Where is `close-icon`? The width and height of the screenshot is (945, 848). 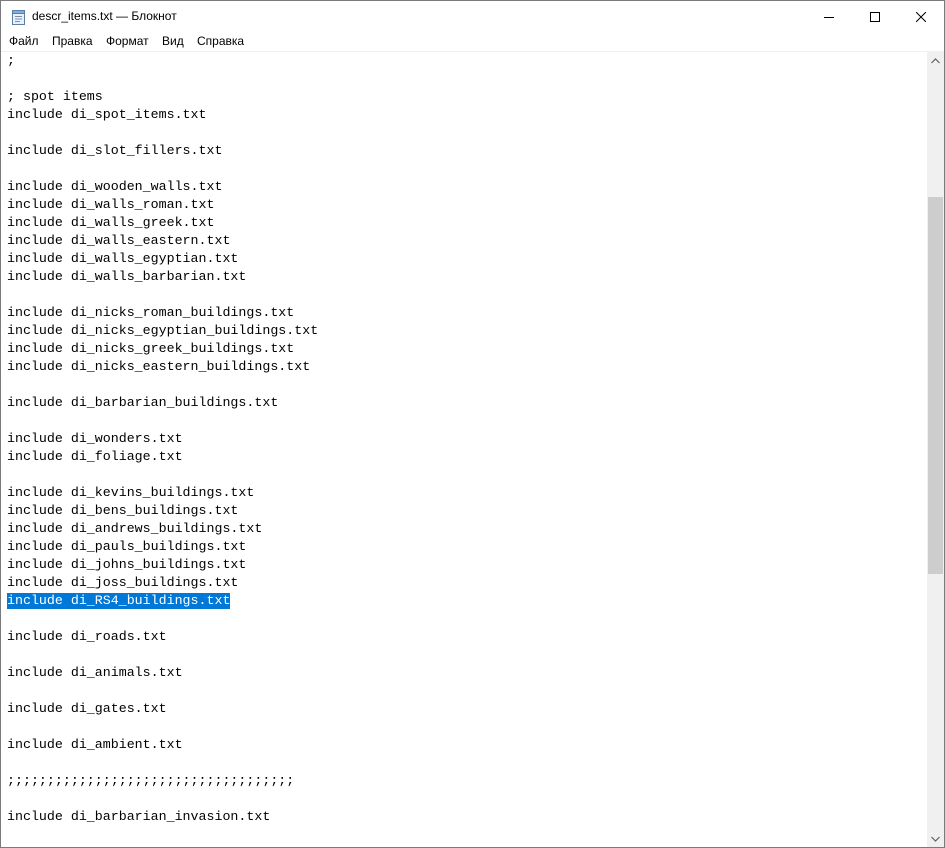 close-icon is located at coordinates (921, 16).